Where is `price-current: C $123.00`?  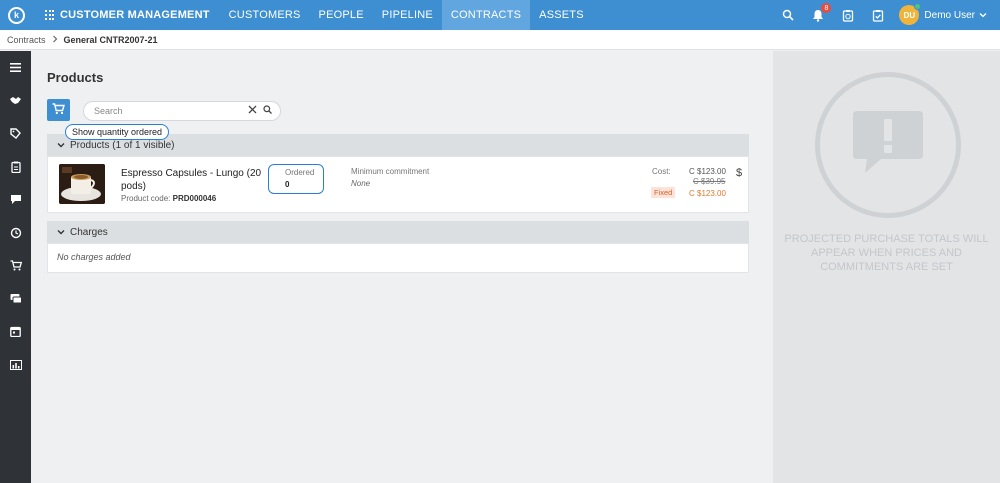
price-current: C $123.00 is located at coordinates (707, 171).